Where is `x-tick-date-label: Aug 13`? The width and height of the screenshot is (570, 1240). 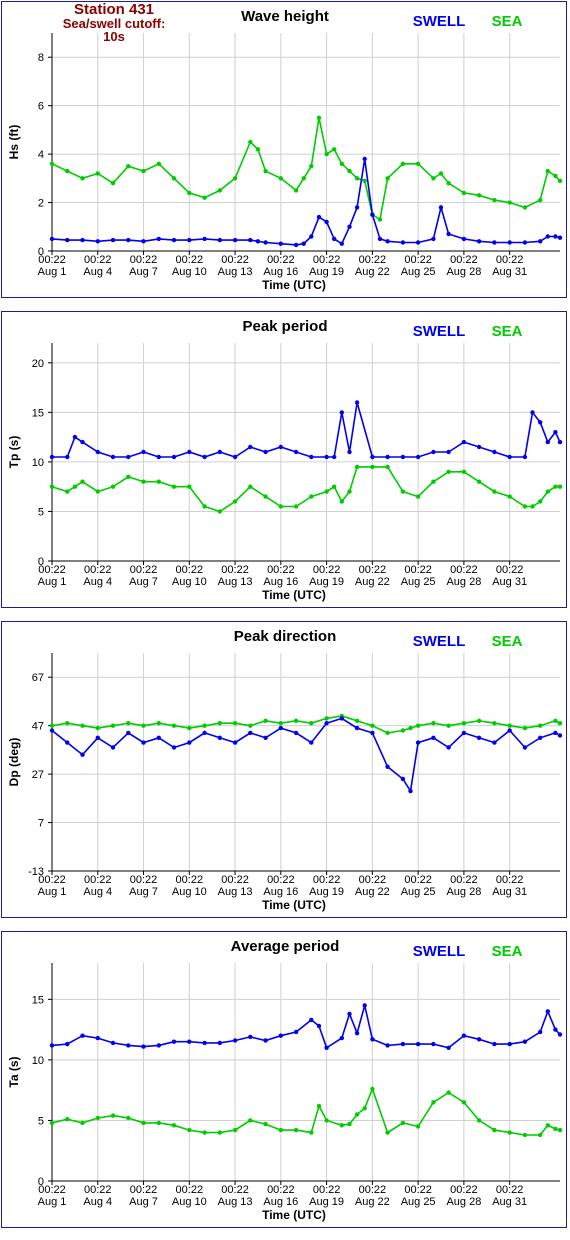 x-tick-date-label: Aug 13 is located at coordinates (235, 582).